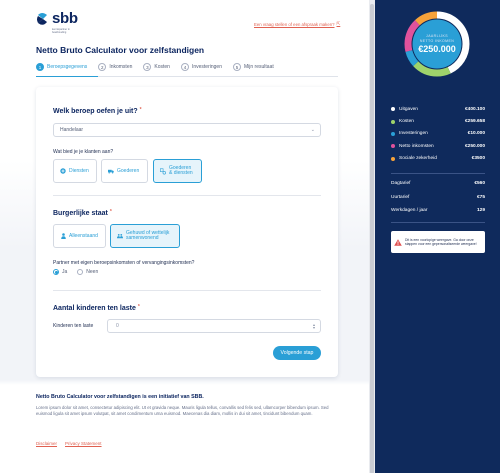 This screenshot has height=473, width=500. I want to click on legend-row-uitgaven: Uitgaven €400.100, so click(438, 109).